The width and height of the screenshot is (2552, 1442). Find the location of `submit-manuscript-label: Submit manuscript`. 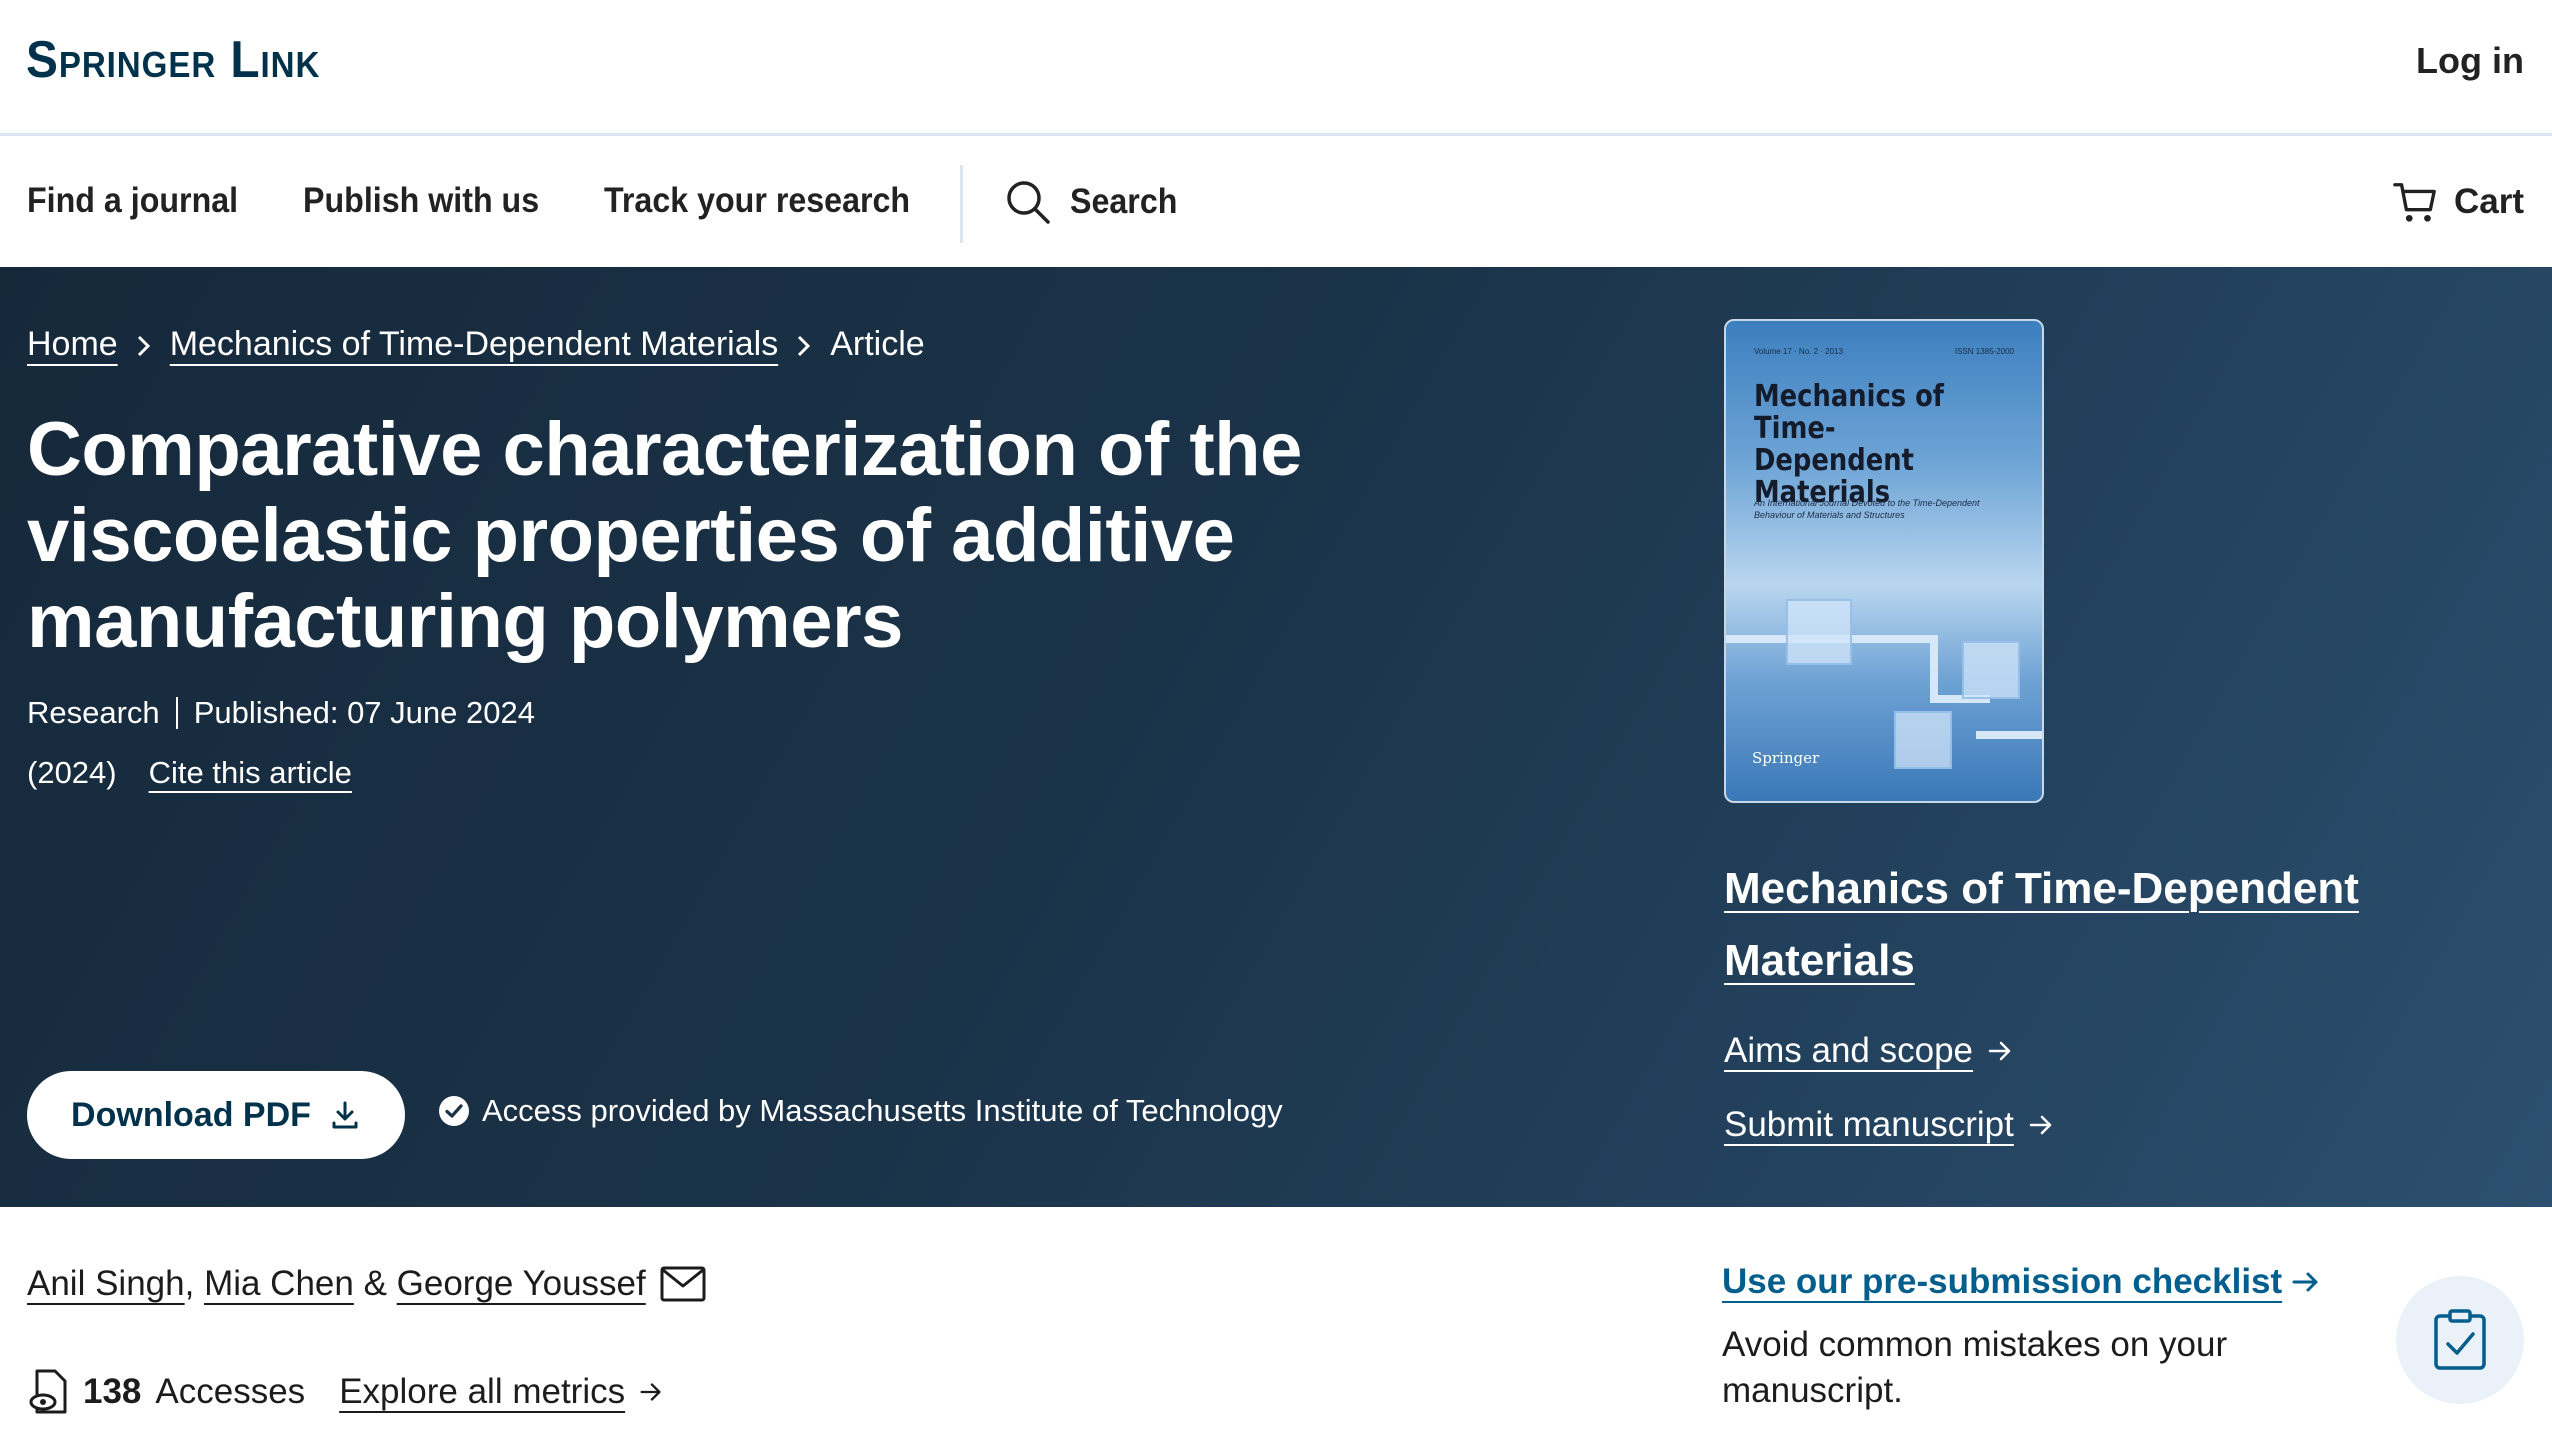

submit-manuscript-label: Submit manuscript is located at coordinates (1869, 1124).